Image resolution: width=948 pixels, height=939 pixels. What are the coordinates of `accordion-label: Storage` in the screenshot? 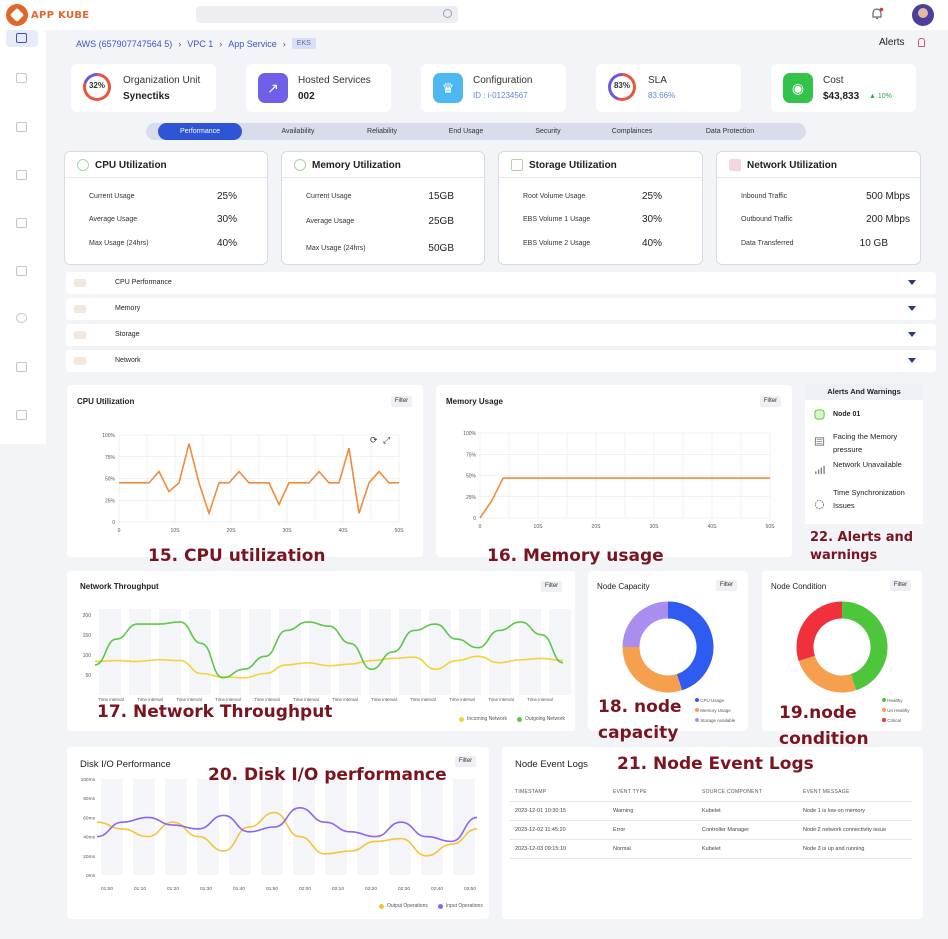 It's located at (127, 334).